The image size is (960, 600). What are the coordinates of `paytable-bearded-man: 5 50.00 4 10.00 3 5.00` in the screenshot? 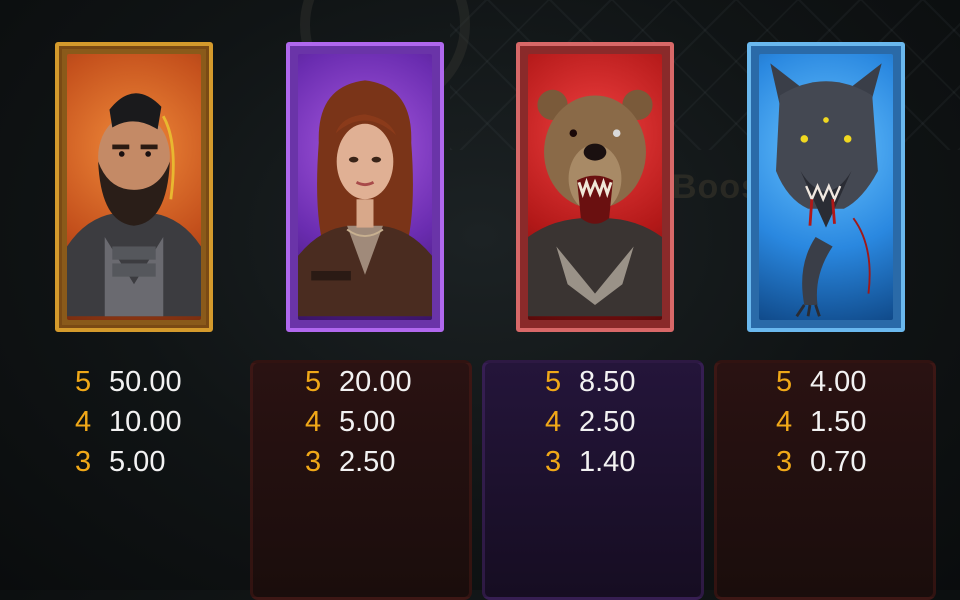 It's located at (145, 422).